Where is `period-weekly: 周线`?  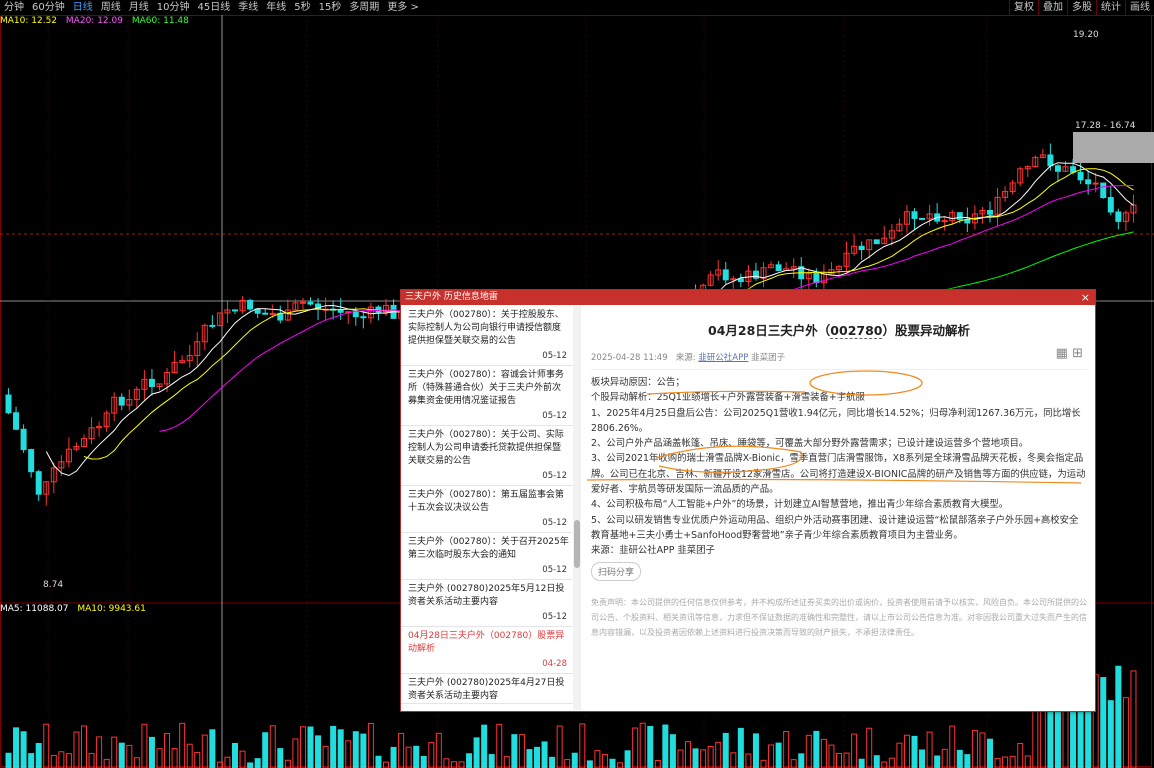 period-weekly: 周线 is located at coordinates (111, 7).